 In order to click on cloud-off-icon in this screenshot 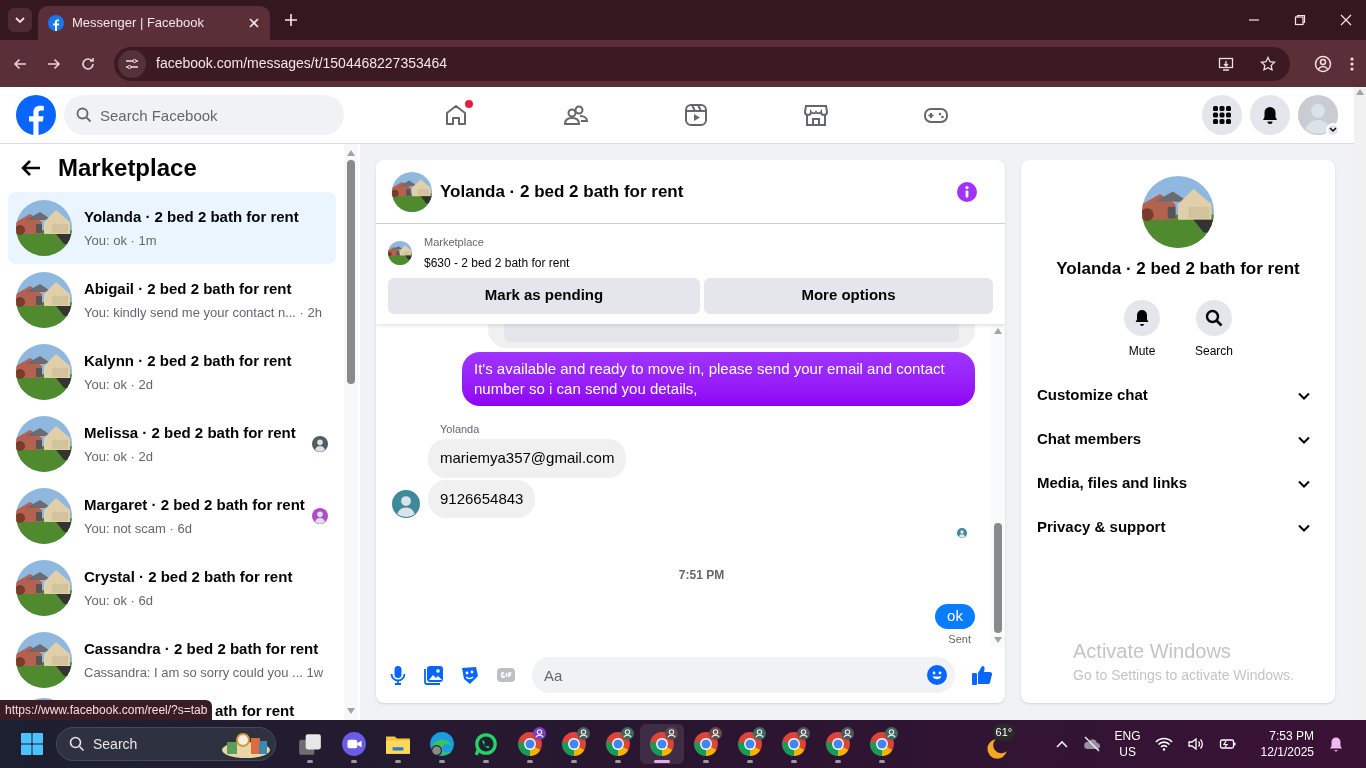, I will do `click(1091, 744)`.